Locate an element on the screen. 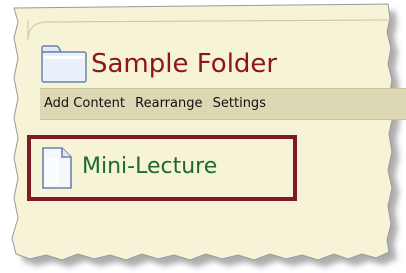 The height and width of the screenshot is (273, 406). folder-title: Sample Folder is located at coordinates (184, 64).